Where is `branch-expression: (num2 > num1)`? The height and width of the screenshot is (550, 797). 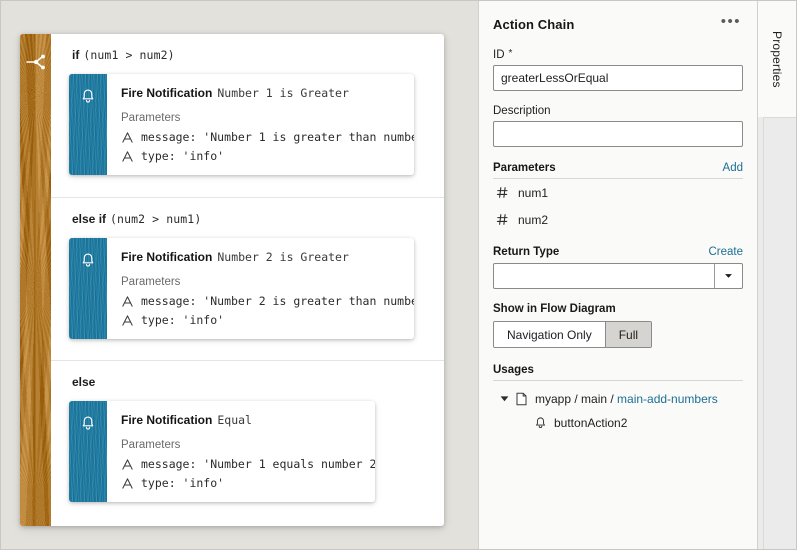 branch-expression: (num2 > num1) is located at coordinates (156, 219).